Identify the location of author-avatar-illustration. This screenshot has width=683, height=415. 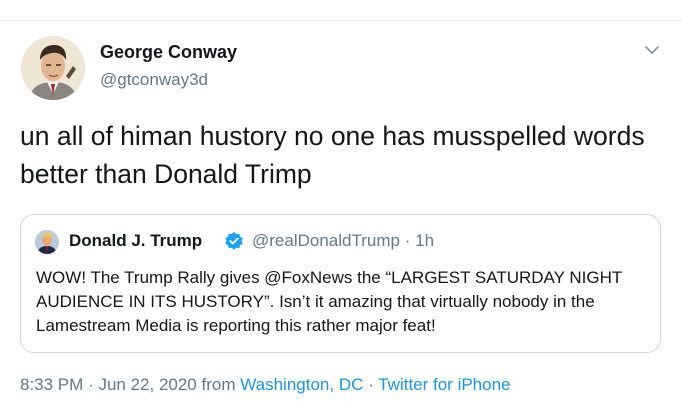
(53, 68).